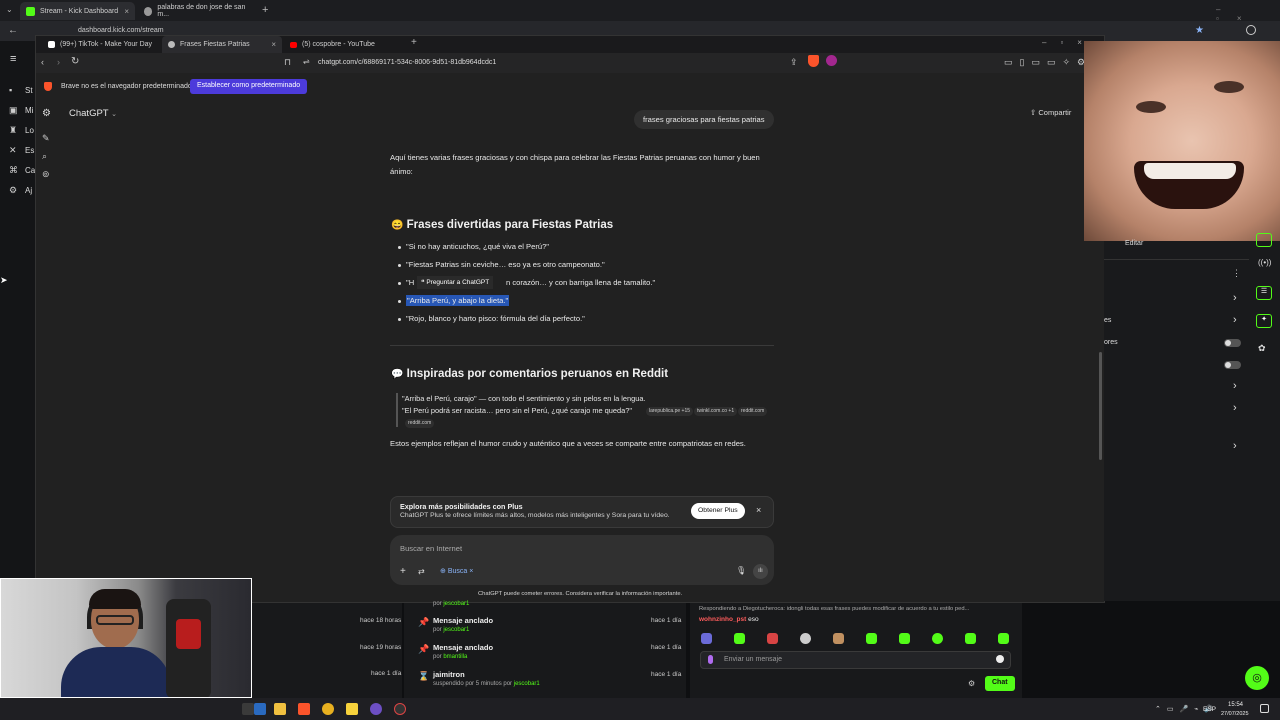 The width and height of the screenshot is (1280, 720). Describe the element at coordinates (46, 138) in the screenshot. I see `new-chat-icon: ✎` at that location.